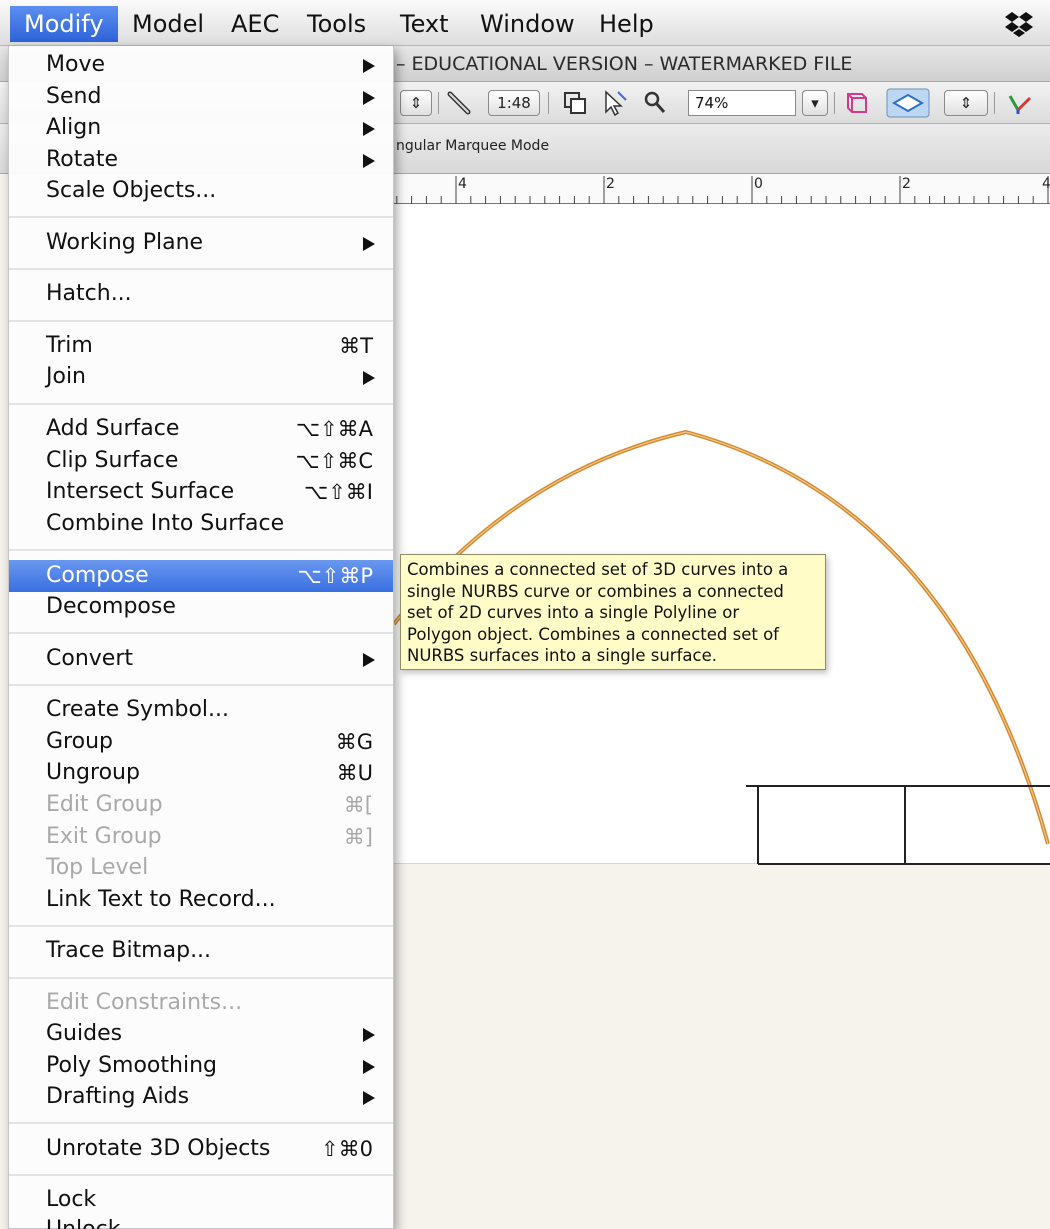  I want to click on menu-item-join: Join, so click(201, 377).